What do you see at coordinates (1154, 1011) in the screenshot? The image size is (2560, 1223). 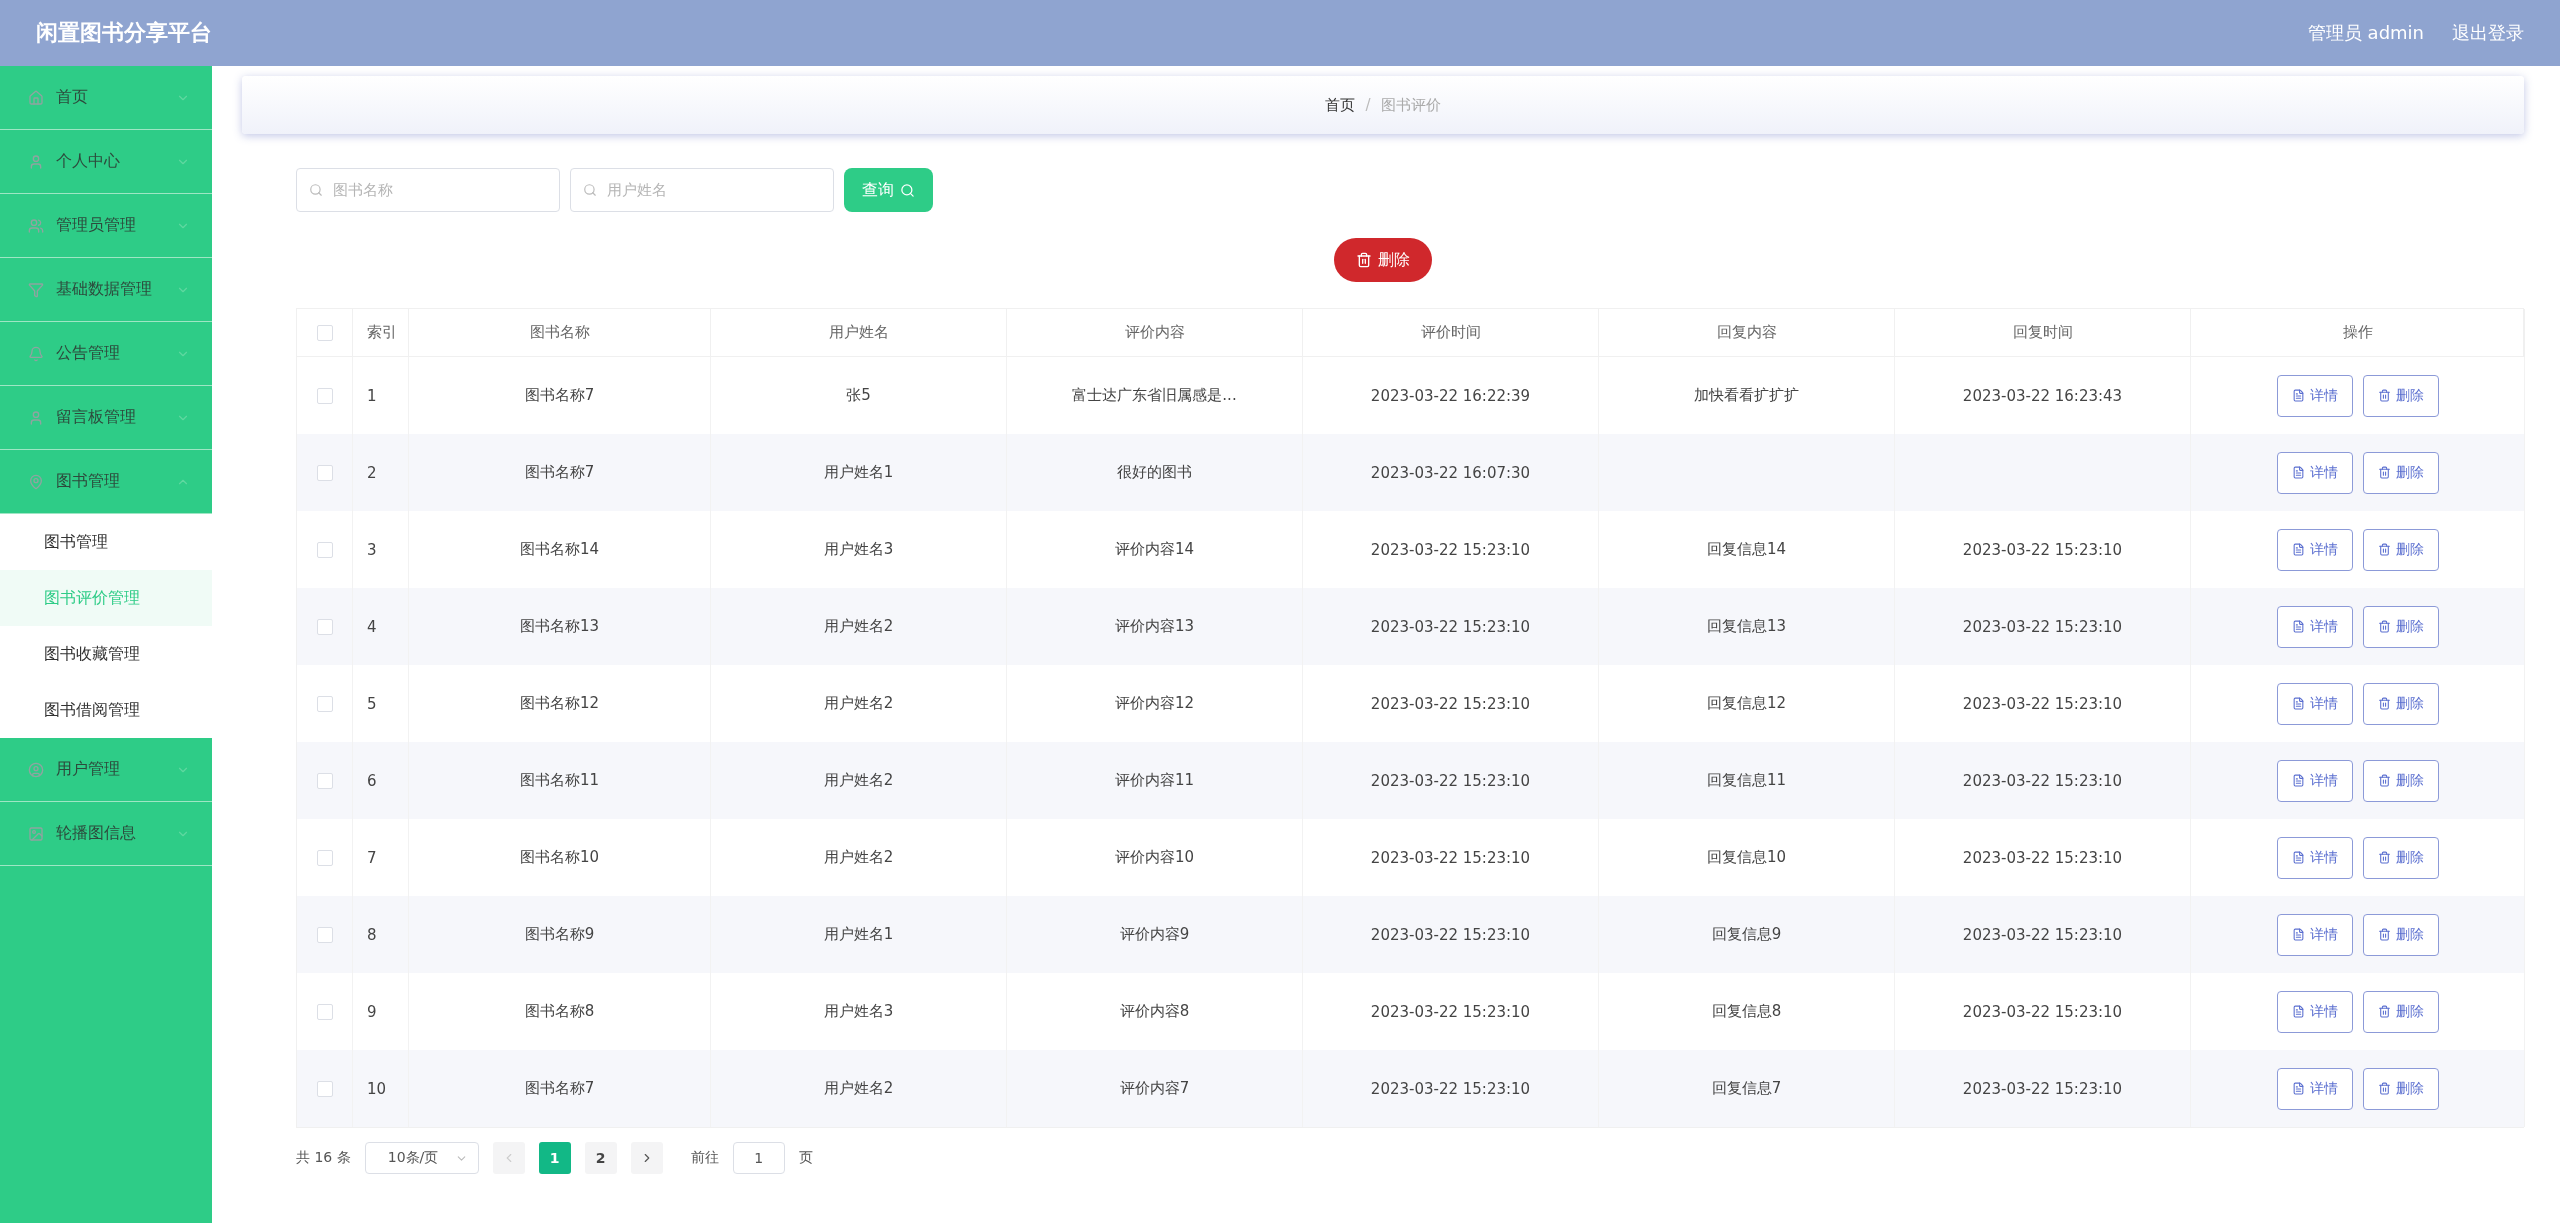 I see `table-cell: 评价内容8` at bounding box center [1154, 1011].